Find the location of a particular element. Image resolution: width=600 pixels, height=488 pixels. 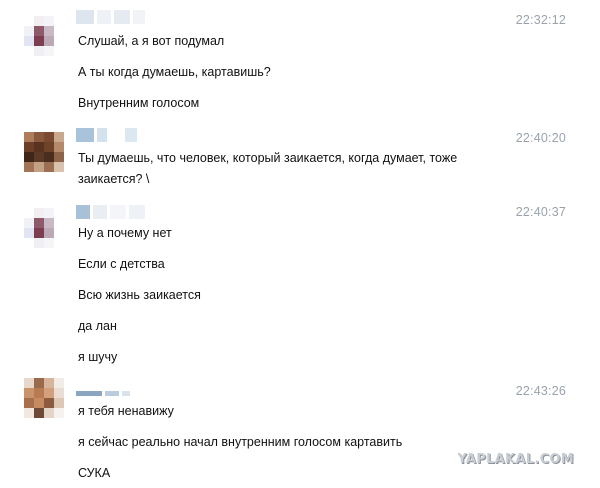

message-text: Внутренним голосом is located at coordinates (139, 103).